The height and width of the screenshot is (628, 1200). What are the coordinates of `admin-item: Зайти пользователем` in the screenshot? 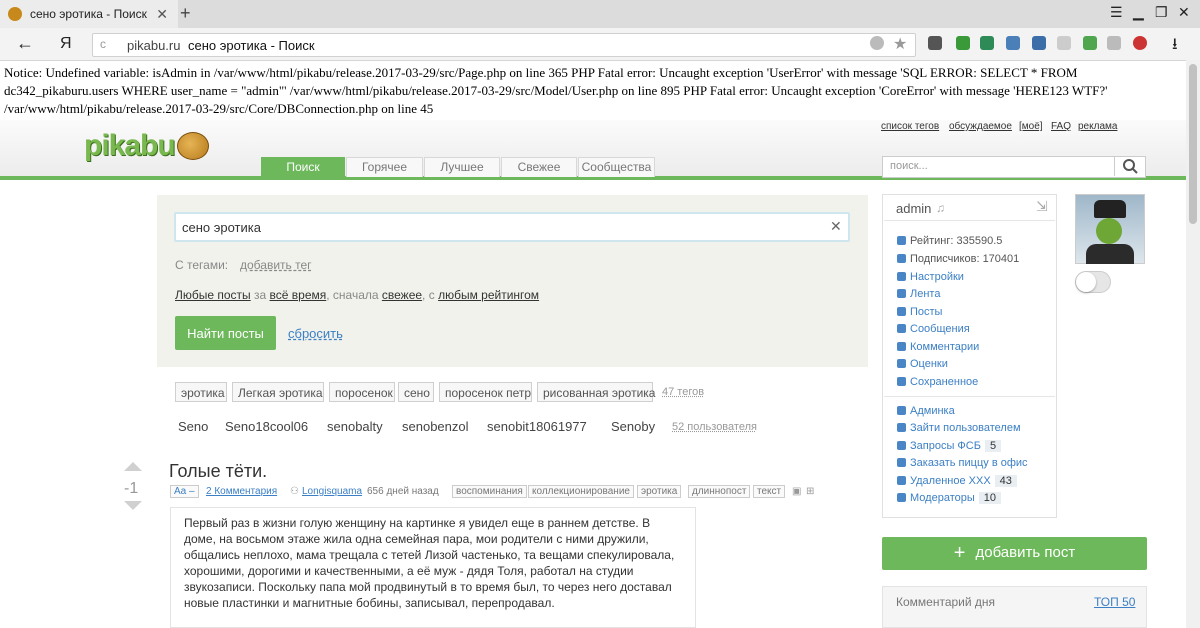 It's located at (959, 428).